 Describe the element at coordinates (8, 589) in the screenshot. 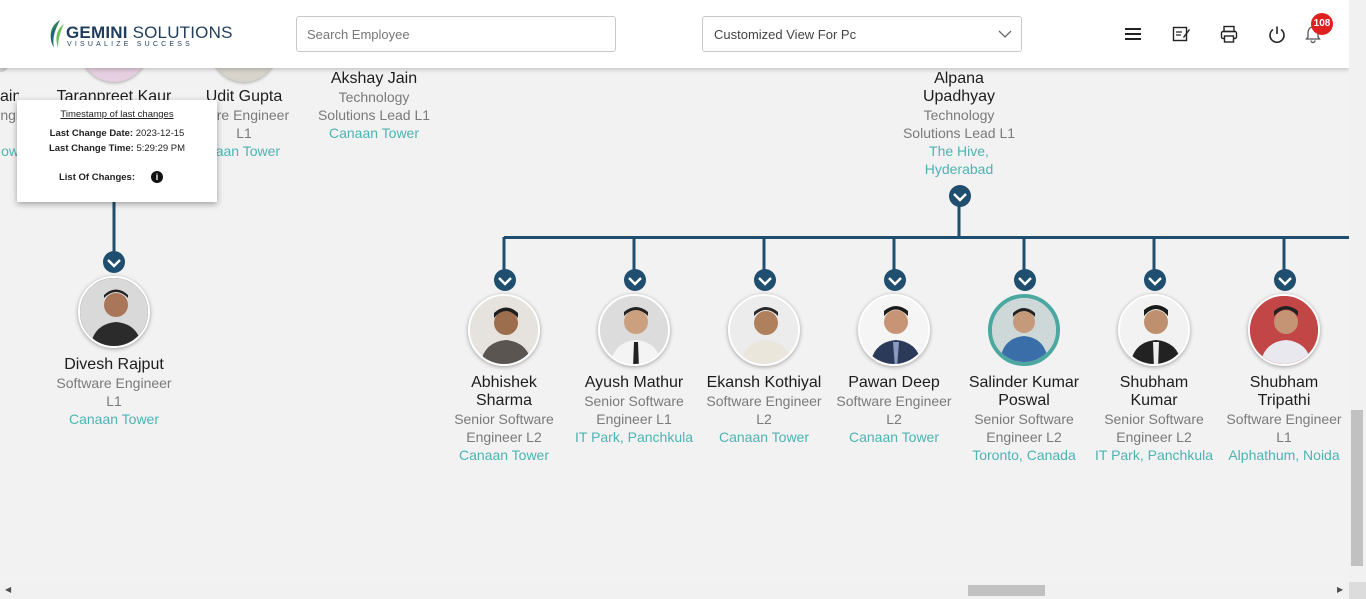

I see `scroll-left-icon: ◀` at that location.